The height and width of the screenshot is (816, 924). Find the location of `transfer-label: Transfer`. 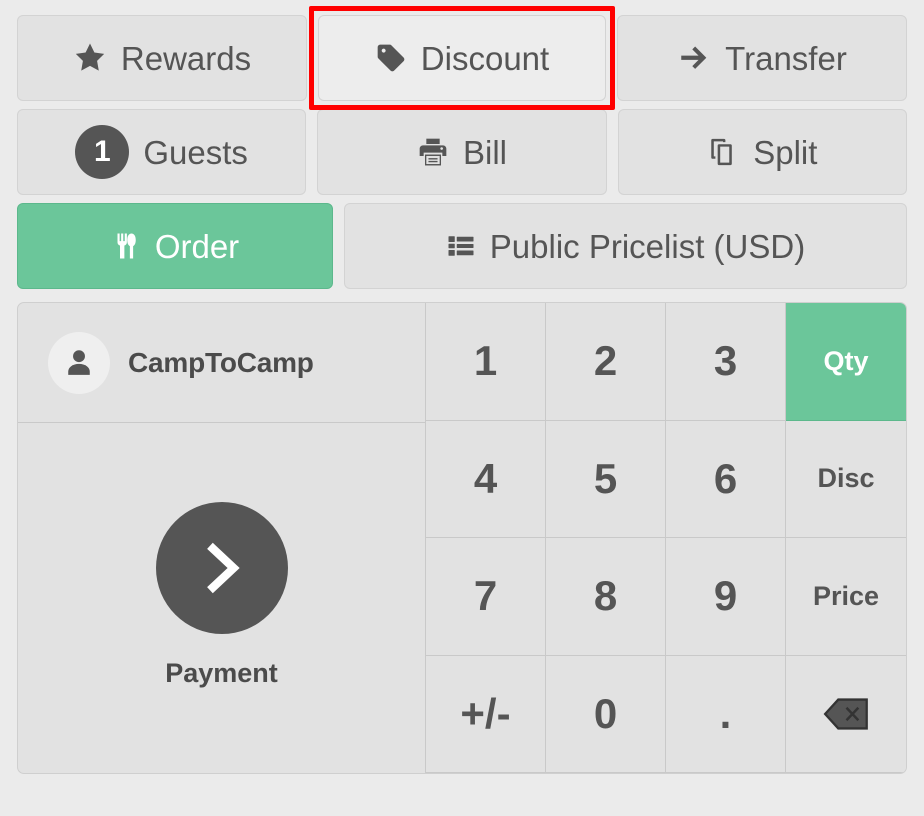

transfer-label: Transfer is located at coordinates (786, 58).